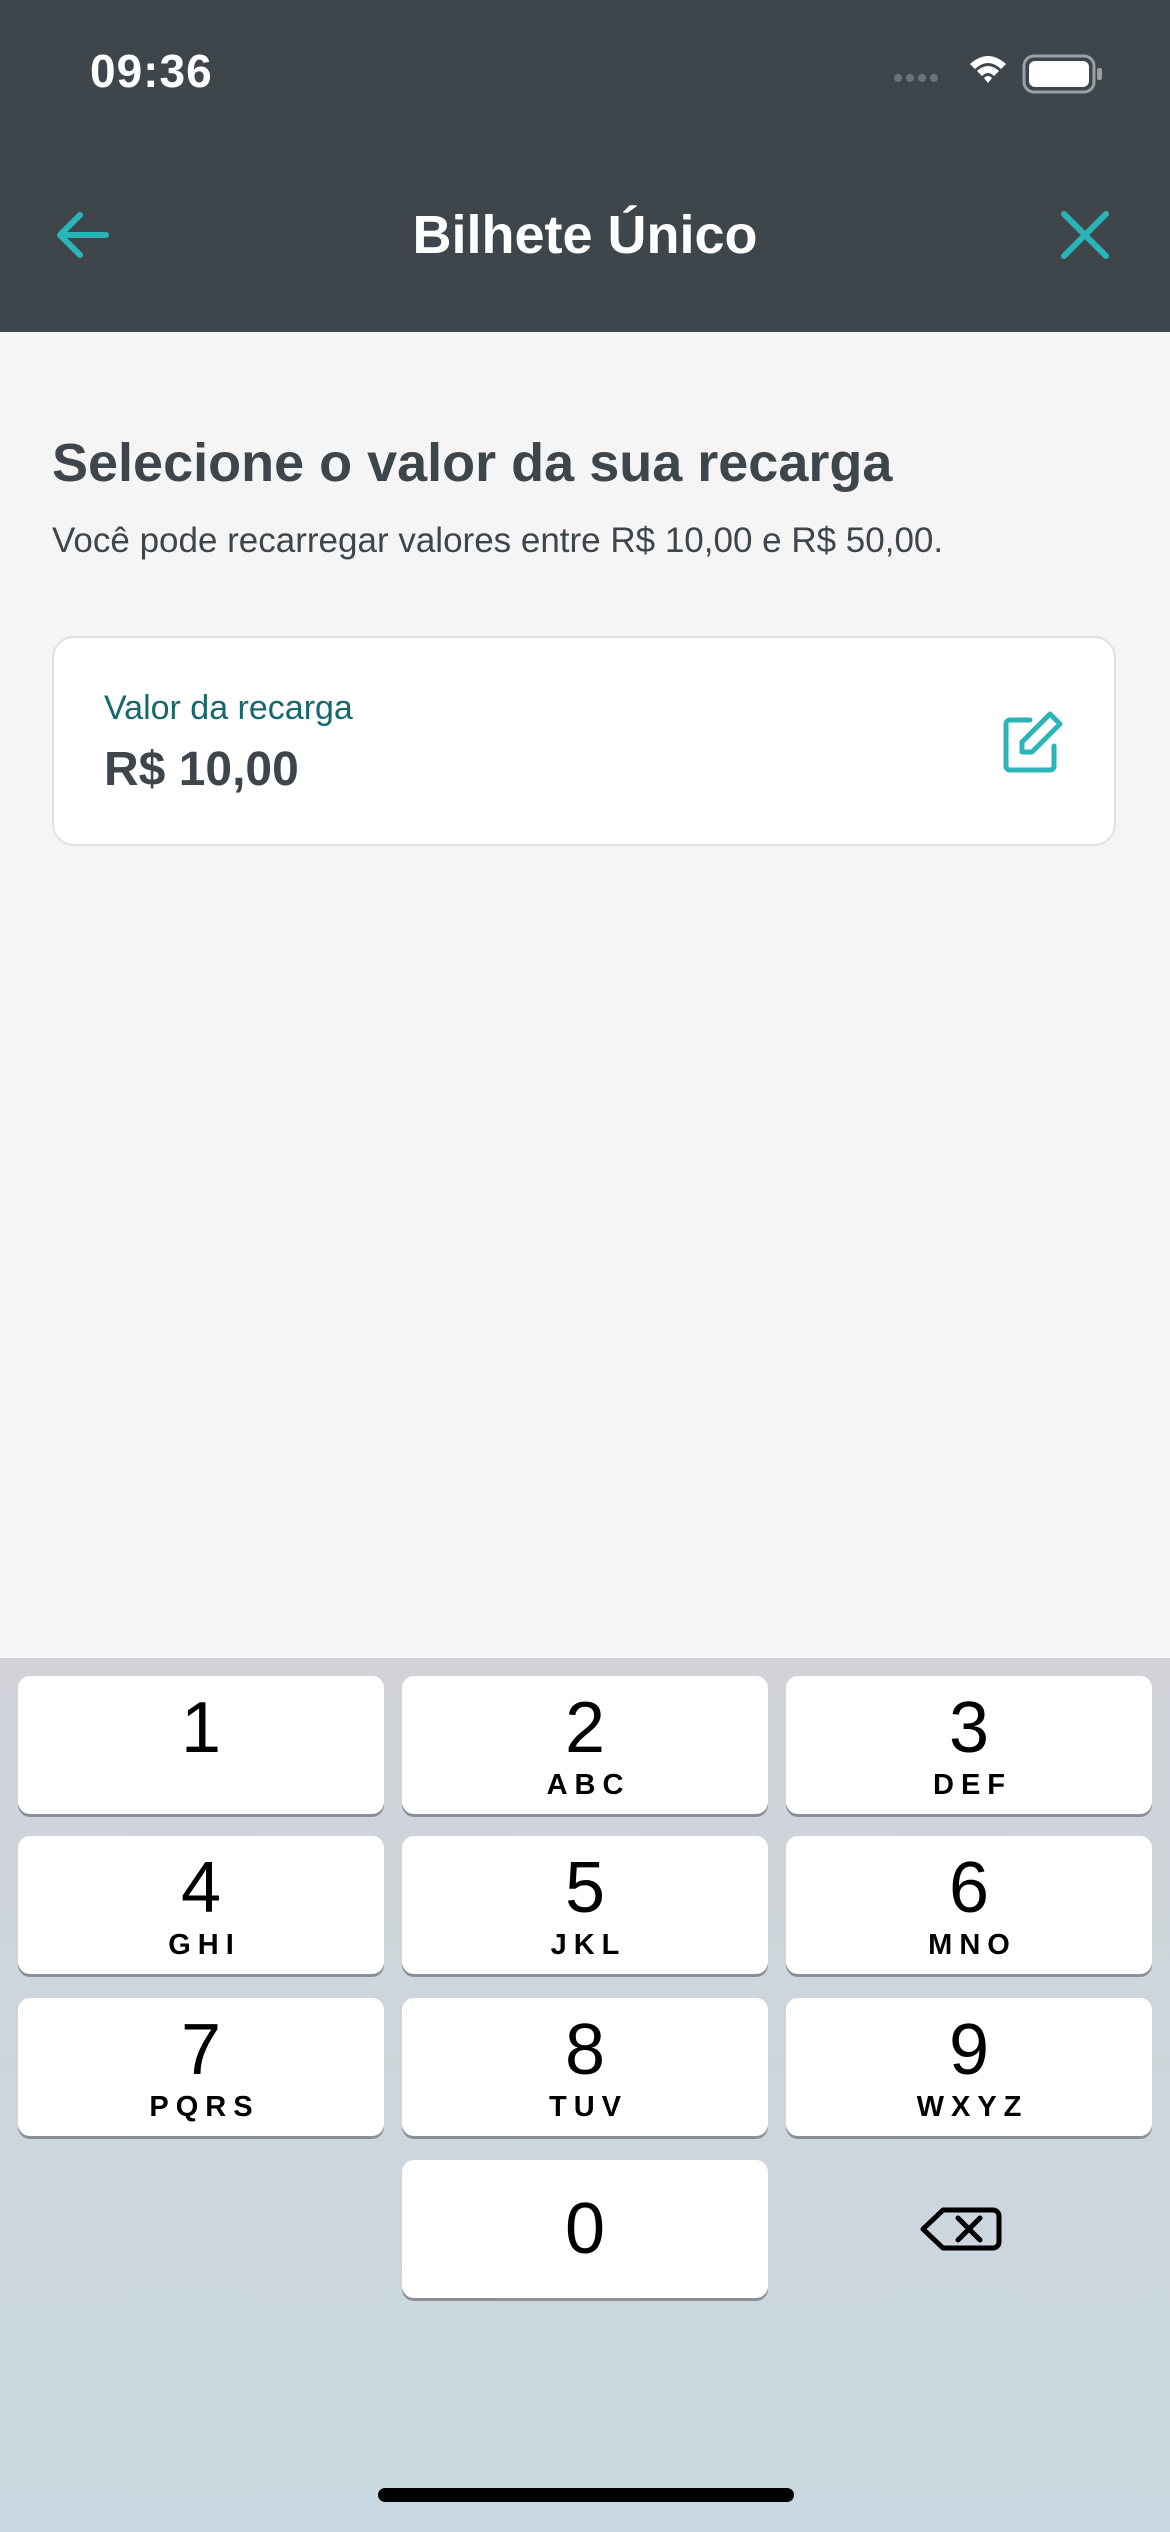 Image resolution: width=1170 pixels, height=2532 pixels. I want to click on key-4: 4 GHI, so click(201, 1905).